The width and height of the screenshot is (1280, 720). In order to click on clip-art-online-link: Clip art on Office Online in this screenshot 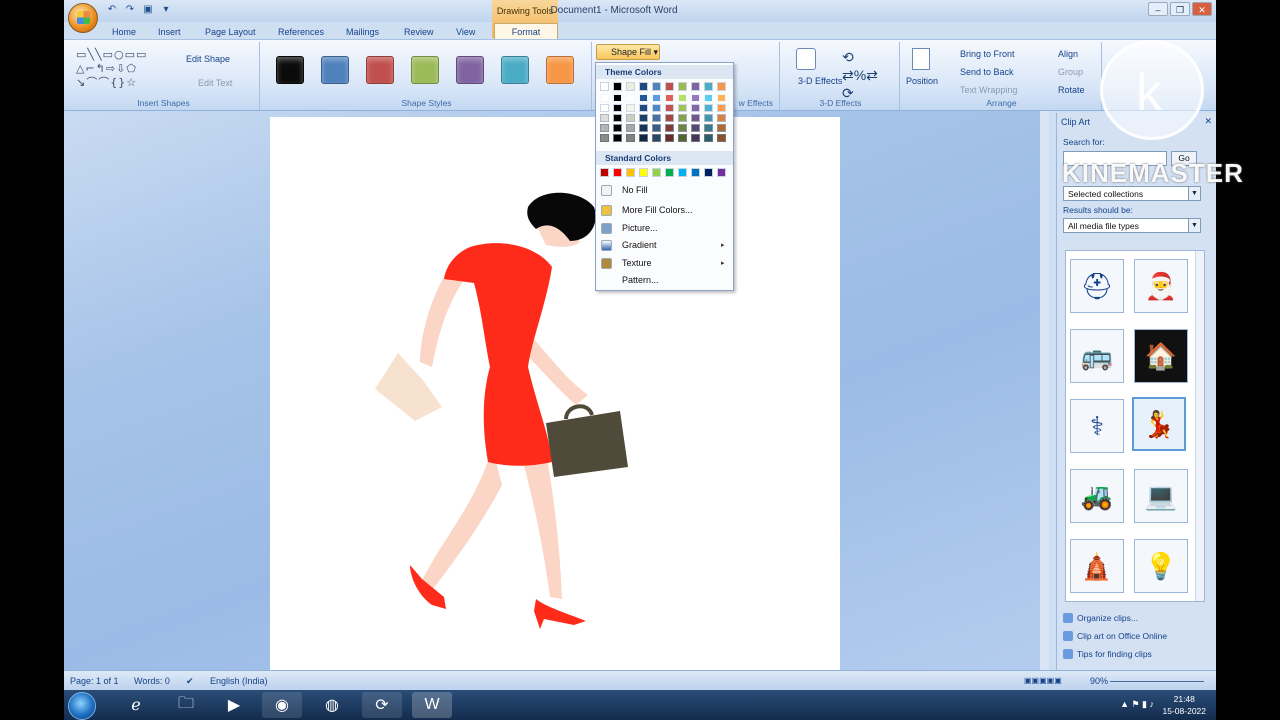, I will do `click(1115, 636)`.